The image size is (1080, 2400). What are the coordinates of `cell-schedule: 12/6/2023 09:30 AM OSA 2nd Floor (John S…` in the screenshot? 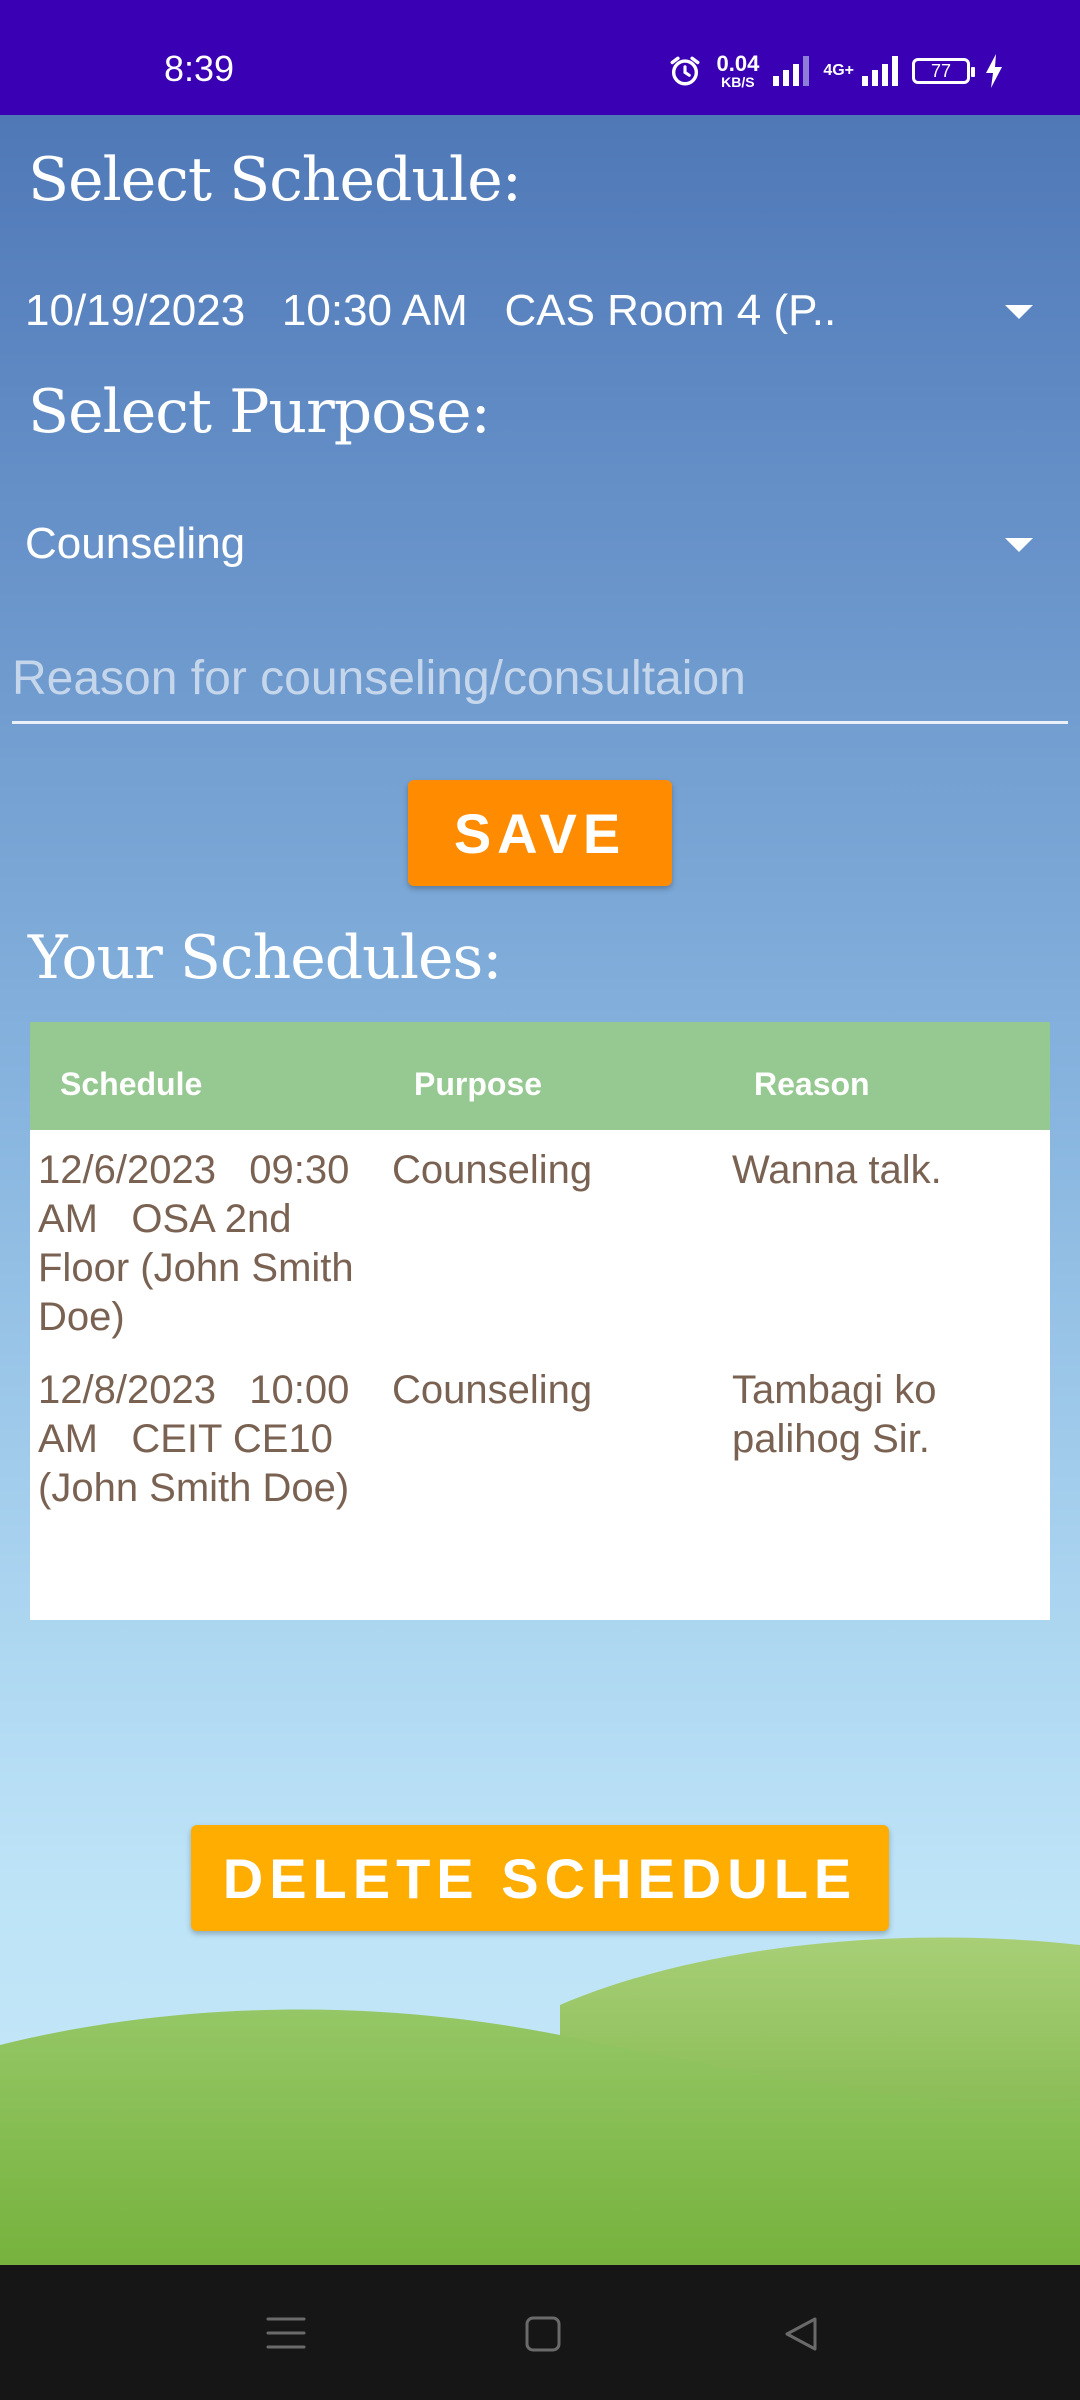 It's located at (201, 1243).